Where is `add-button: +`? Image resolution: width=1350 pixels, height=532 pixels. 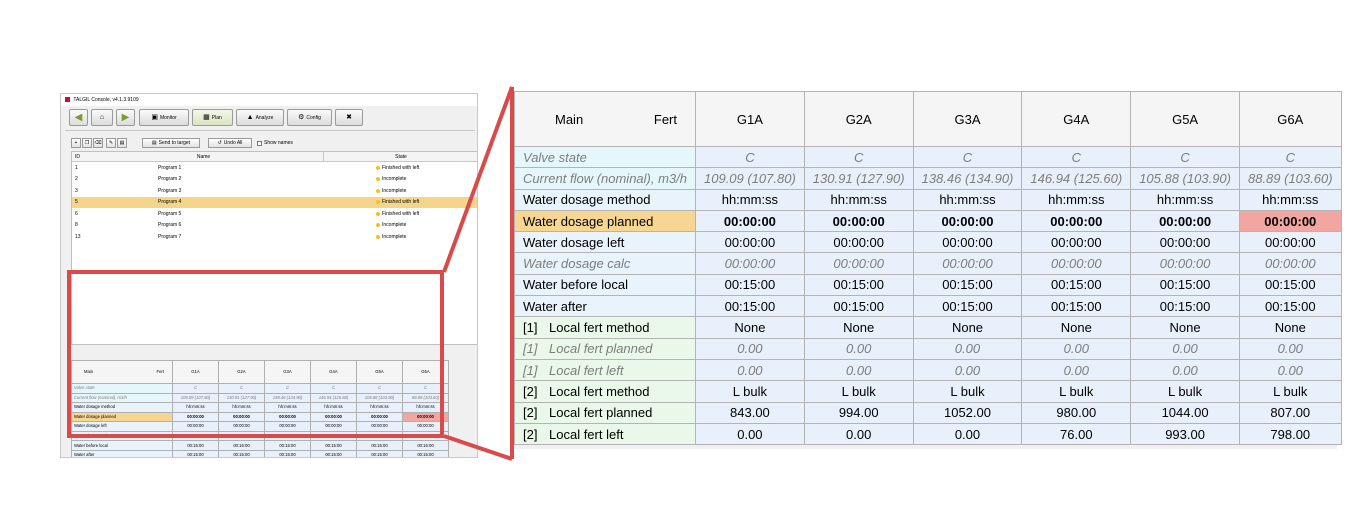 add-button: + is located at coordinates (76, 143).